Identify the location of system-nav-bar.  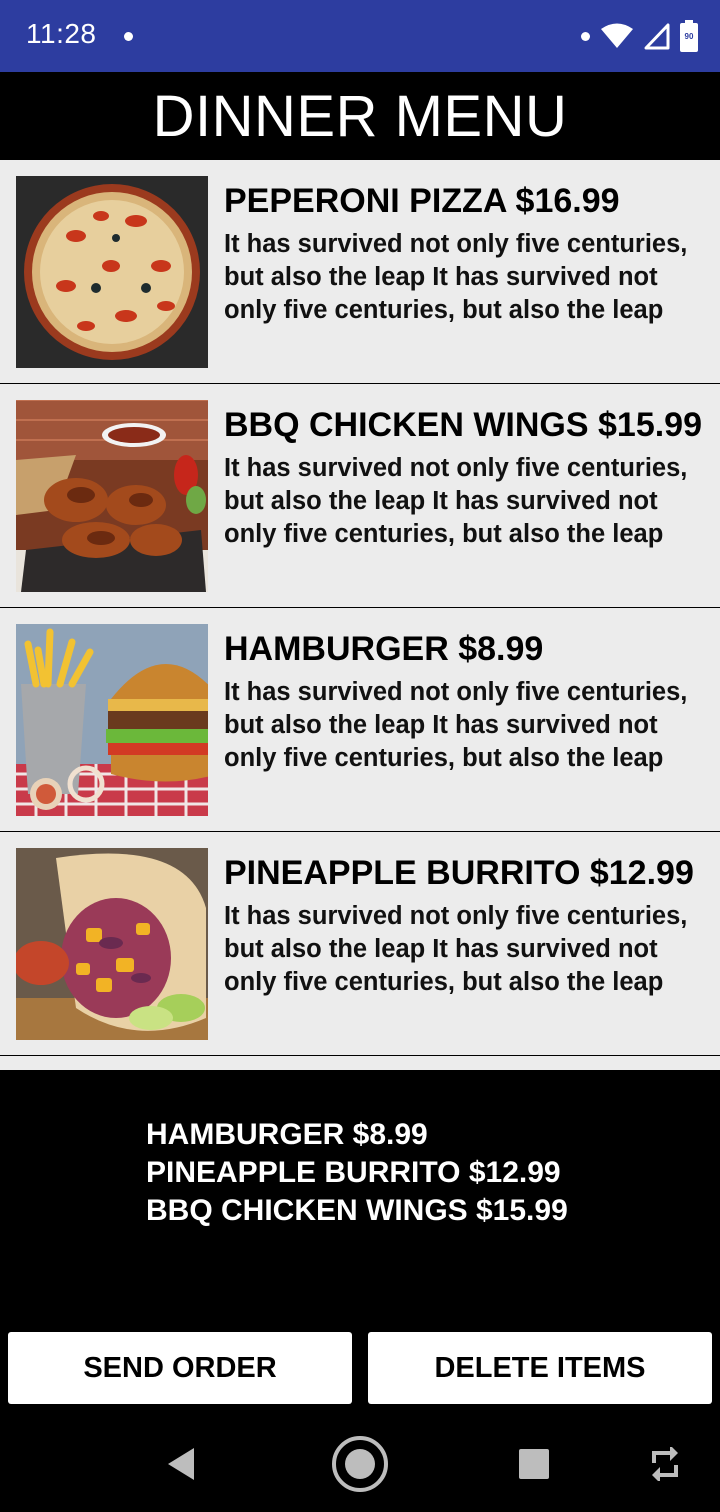
(360, 1464).